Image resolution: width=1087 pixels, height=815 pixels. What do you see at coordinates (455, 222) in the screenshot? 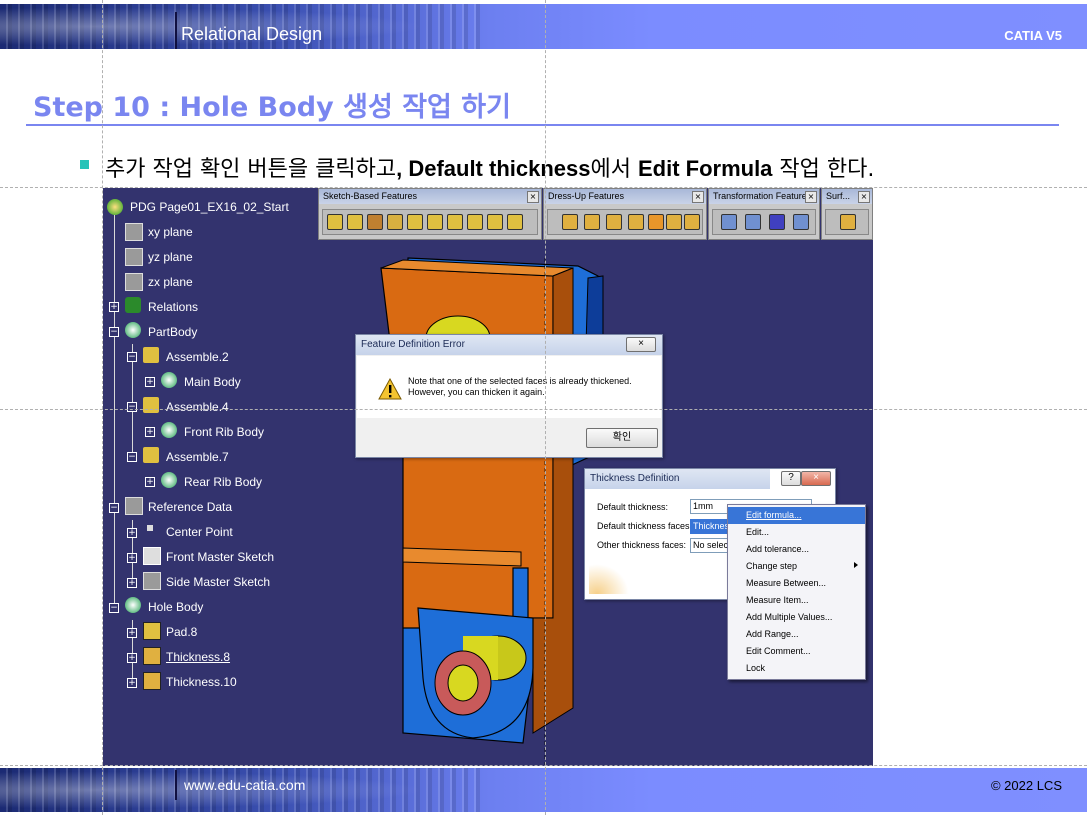
I see `slot-icon` at bounding box center [455, 222].